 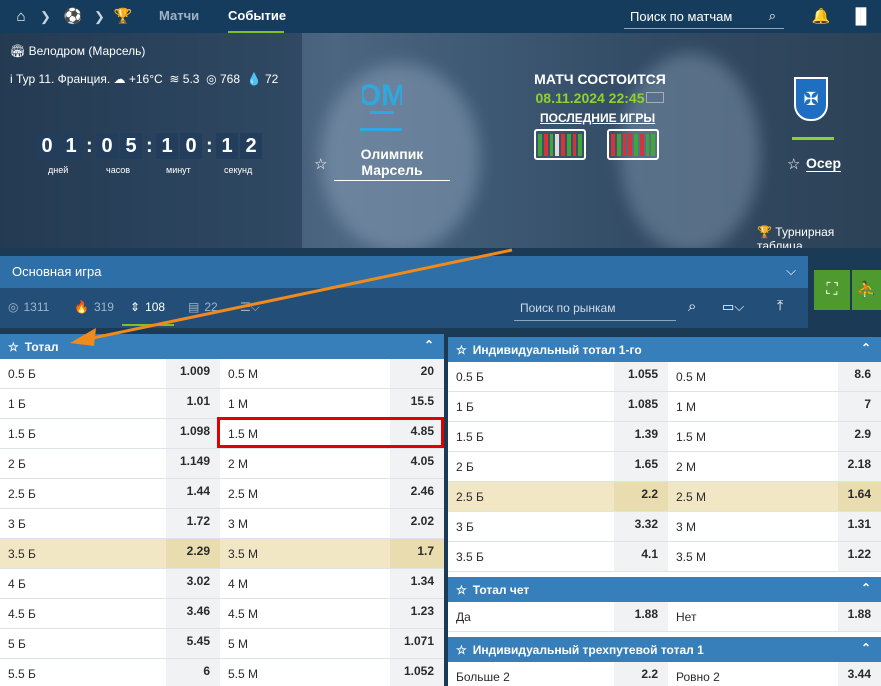 I want to click on odds-value: 3.32, so click(x=641, y=526).